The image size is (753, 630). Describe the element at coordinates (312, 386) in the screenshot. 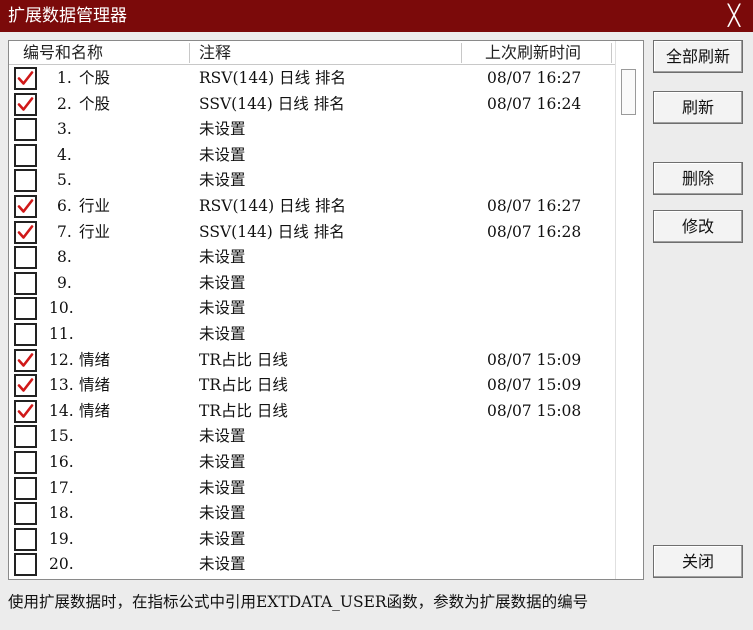

I see `list-item: 13. 情绪 TR占比 日线 08/07 15:09` at that location.